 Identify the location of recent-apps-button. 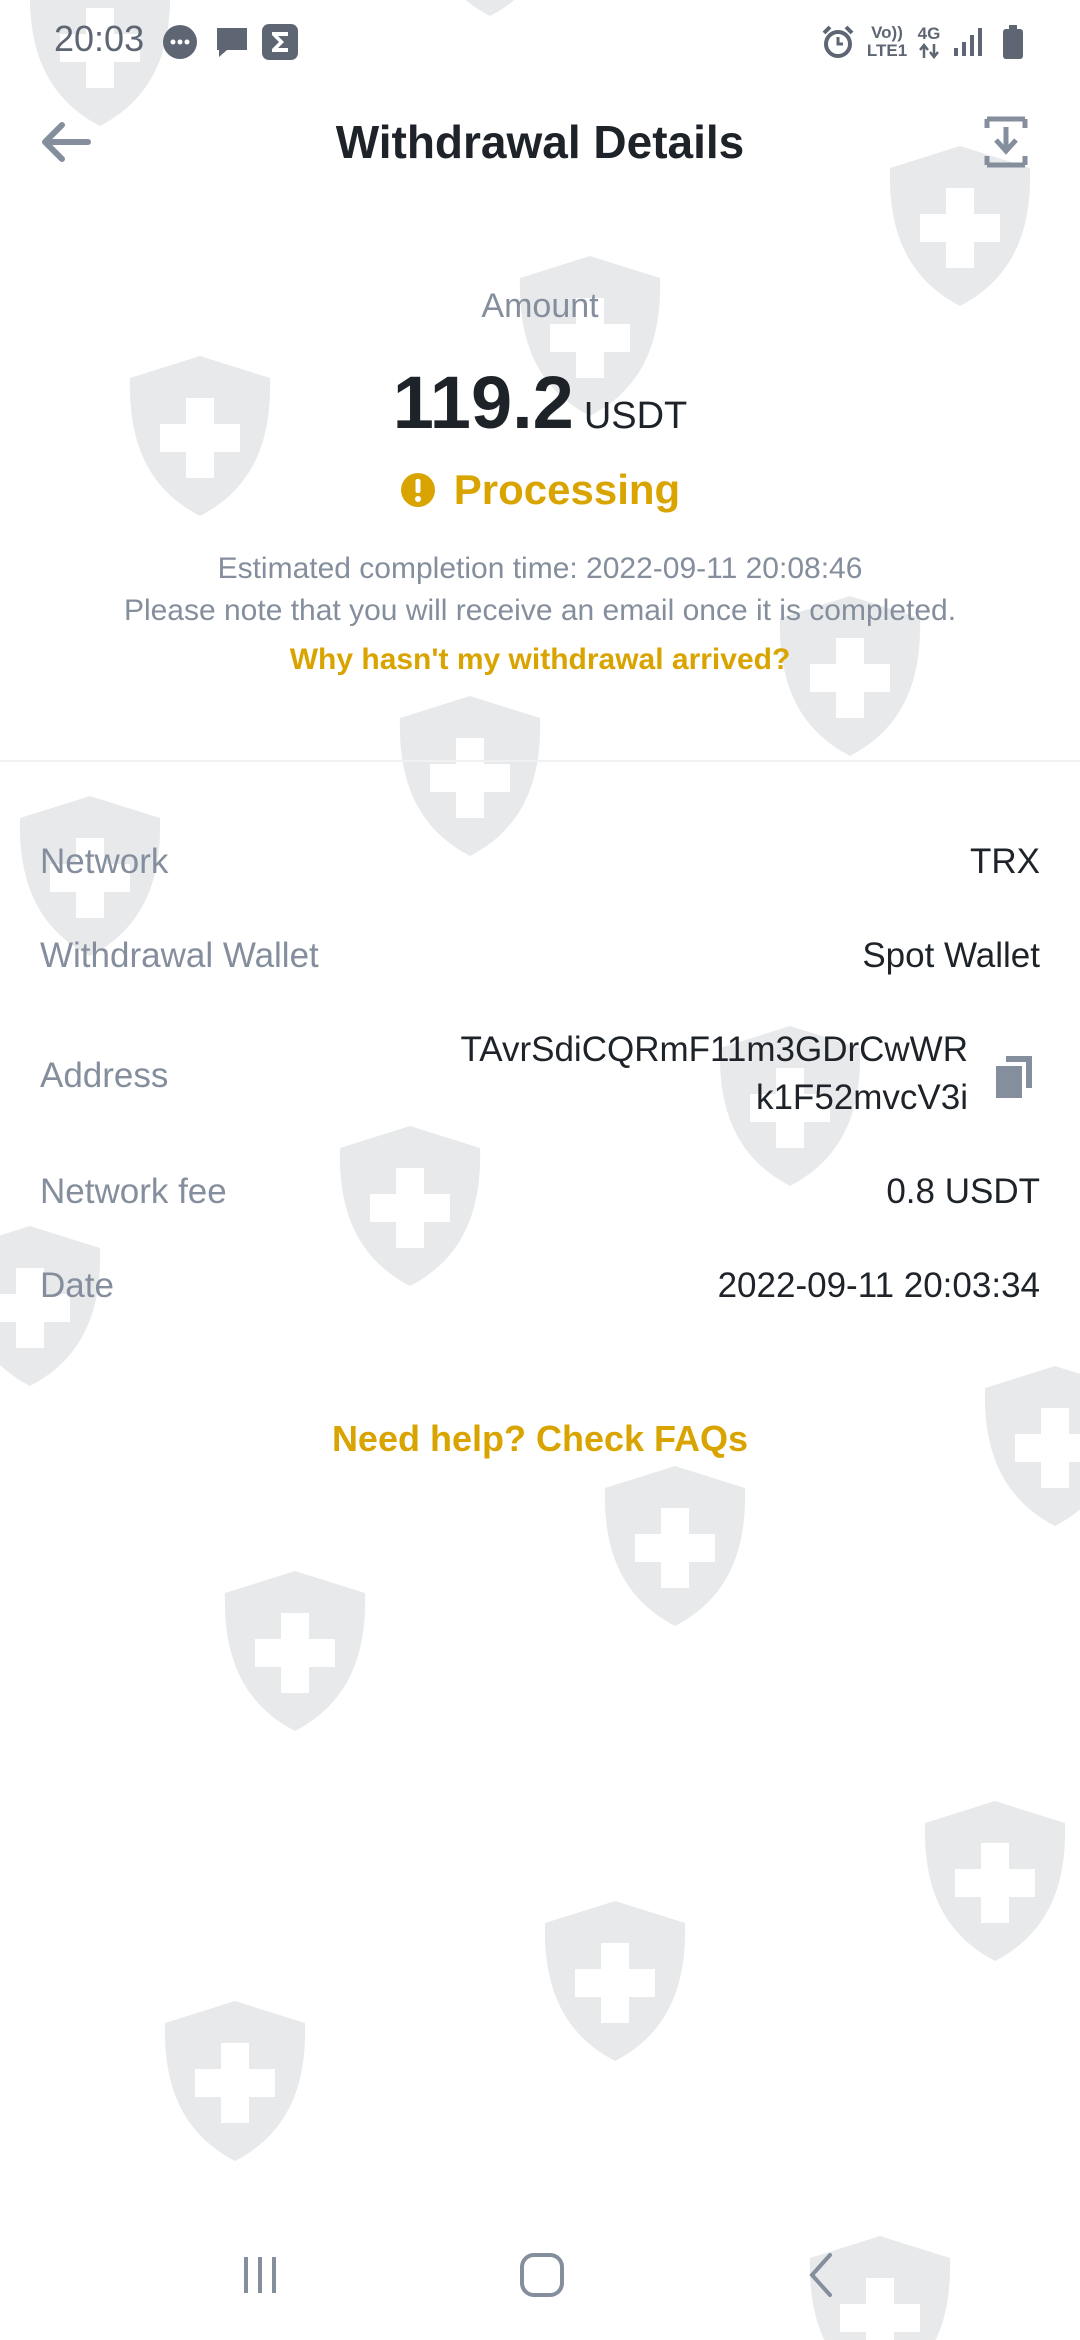
(260, 2275).